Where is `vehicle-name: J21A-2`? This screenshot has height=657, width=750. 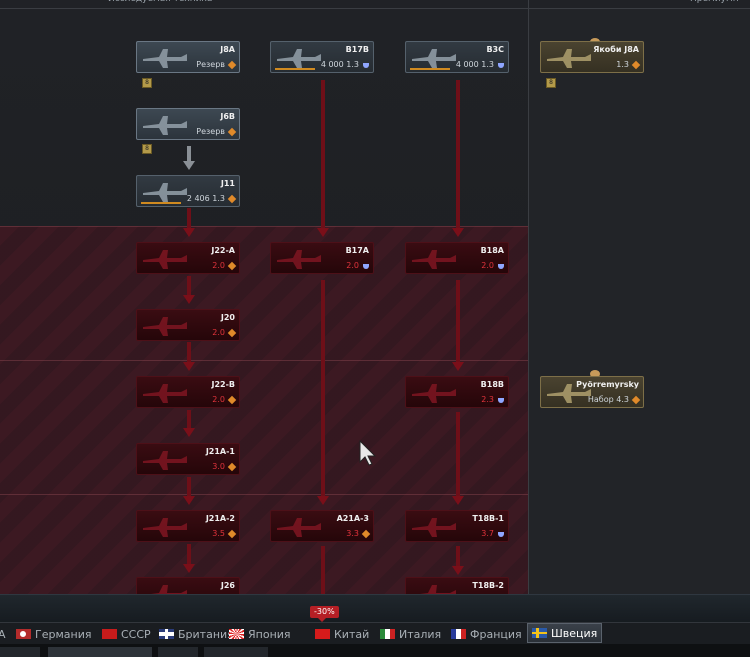
vehicle-name: J21A-2 is located at coordinates (220, 518).